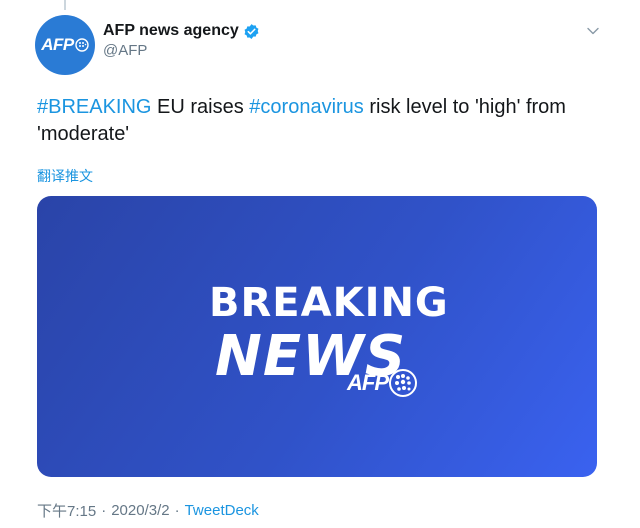 This screenshot has height=528, width=640. What do you see at coordinates (66, 510) in the screenshot?
I see `tweet-time: 下午7:15` at bounding box center [66, 510].